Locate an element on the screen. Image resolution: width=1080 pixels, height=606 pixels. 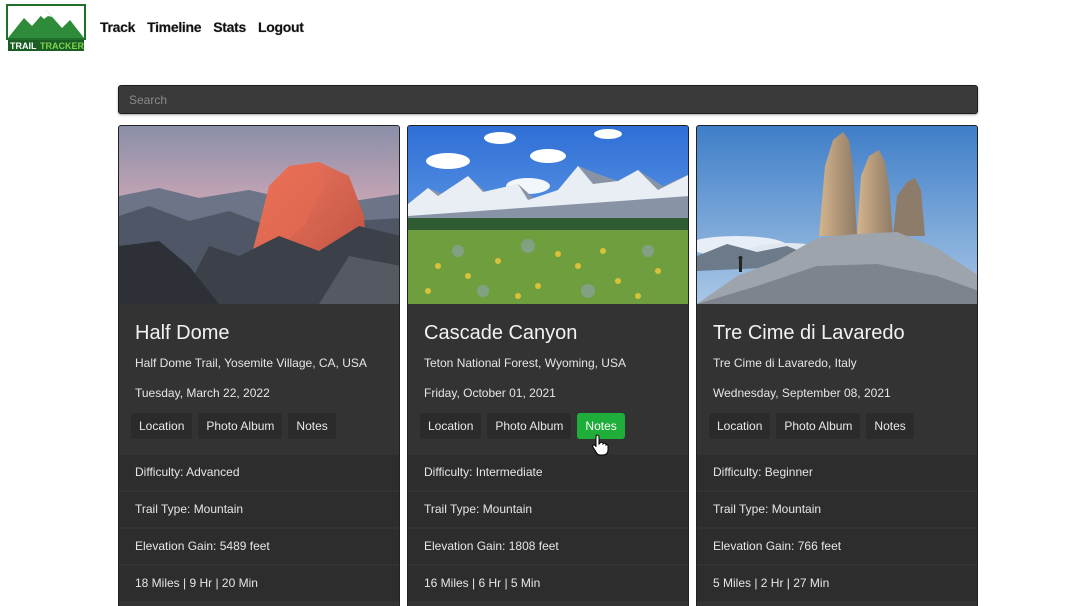
nav-logout-link: Logout is located at coordinates (281, 27).